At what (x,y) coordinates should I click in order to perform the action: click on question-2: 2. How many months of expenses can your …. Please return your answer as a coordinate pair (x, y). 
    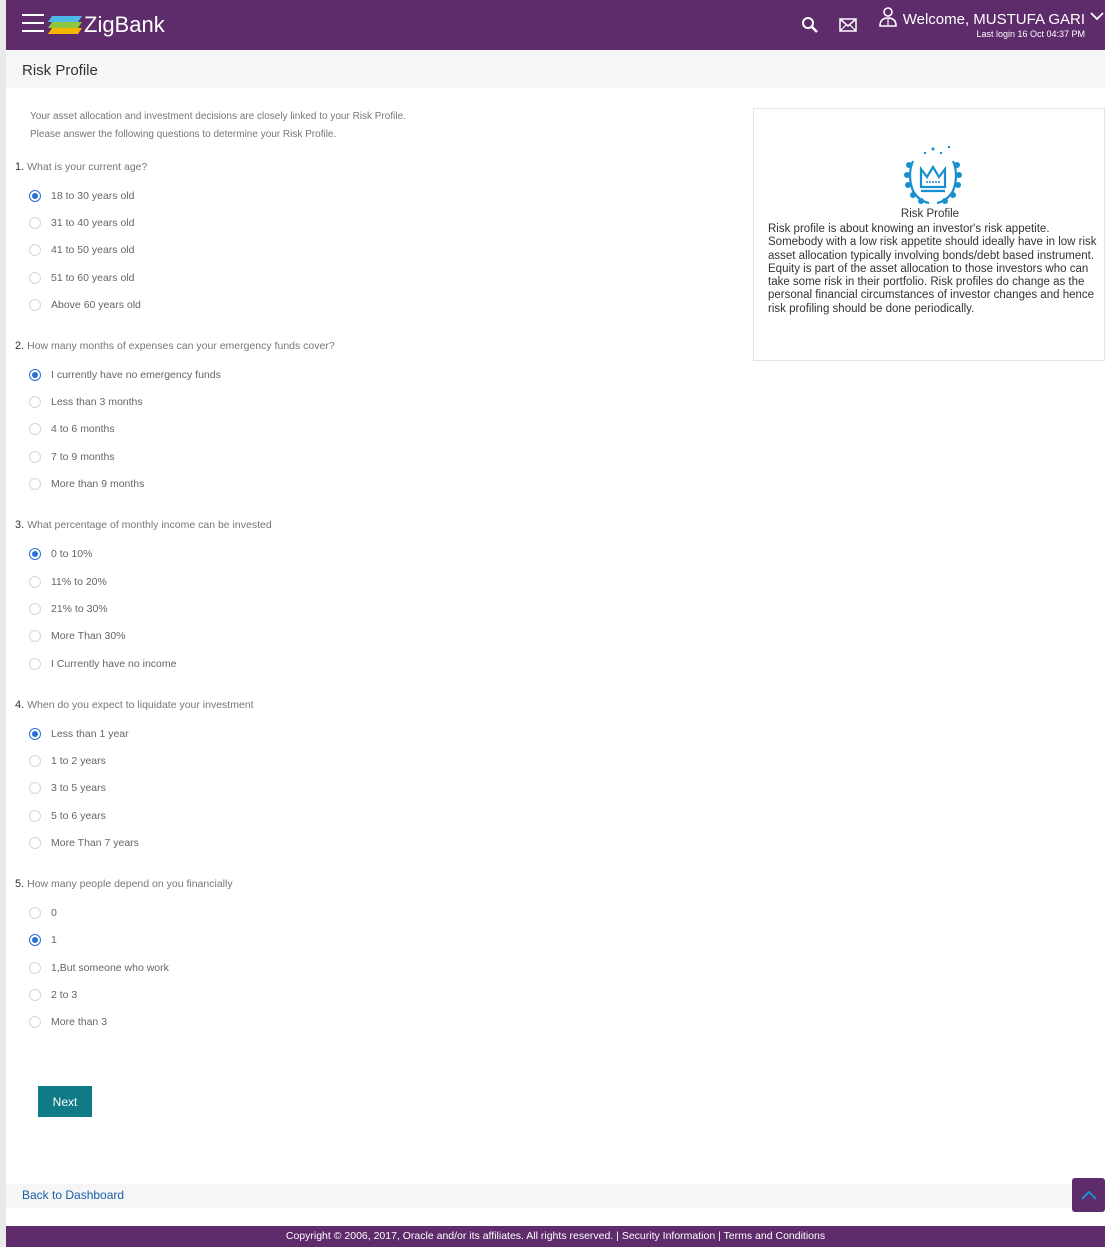
    Looking at the image, I should click on (175, 346).